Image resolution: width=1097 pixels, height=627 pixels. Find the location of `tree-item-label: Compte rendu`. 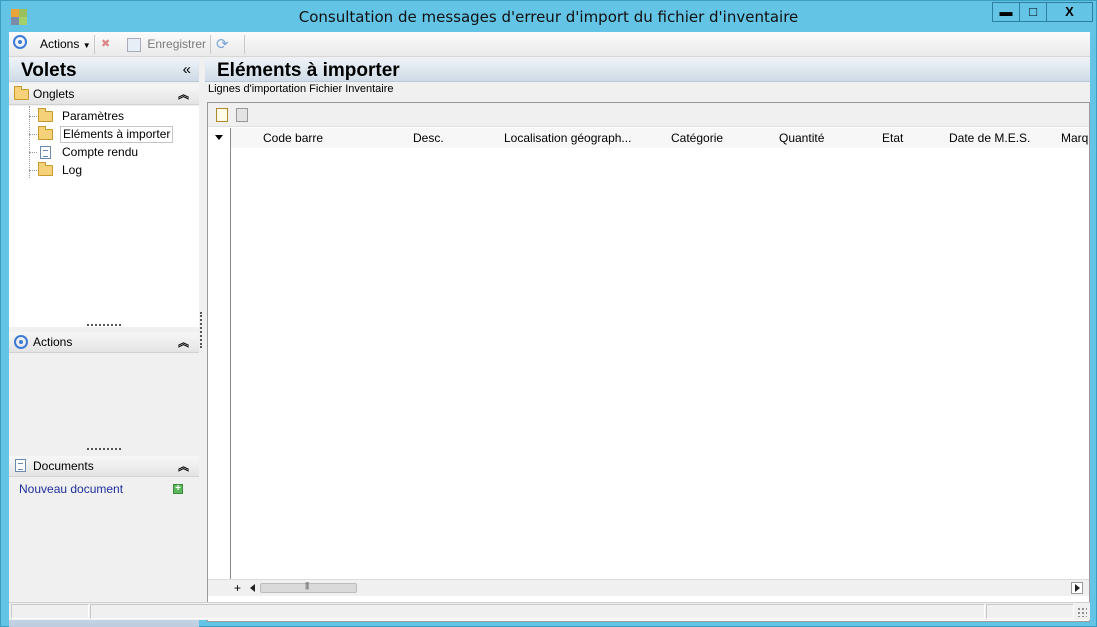

tree-item-label: Compte rendu is located at coordinates (100, 152).